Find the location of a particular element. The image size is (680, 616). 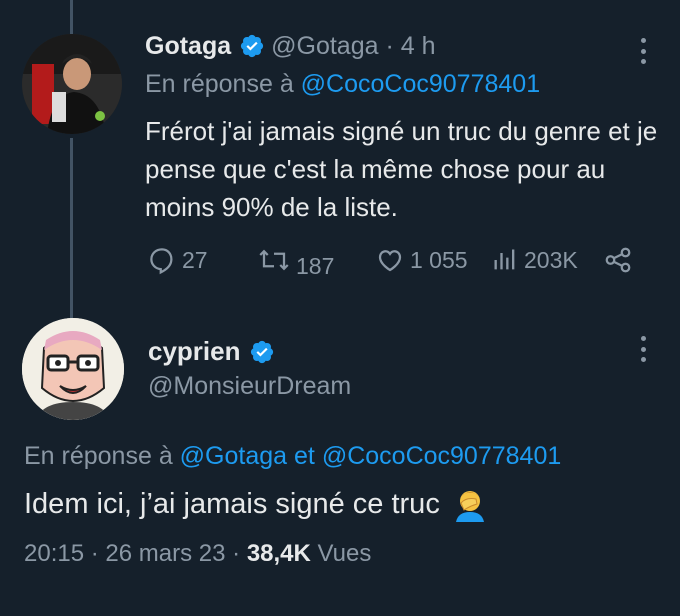

like-button: 1 055 is located at coordinates (421, 260).